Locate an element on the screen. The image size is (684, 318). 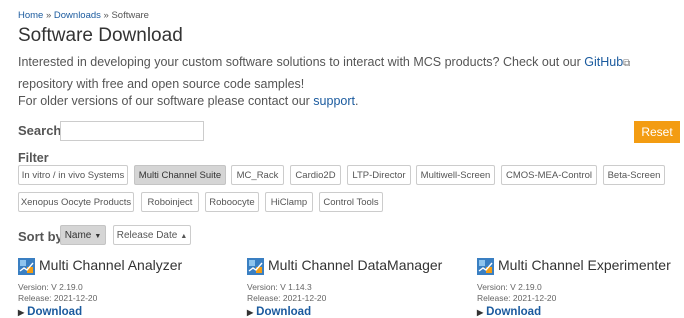
caret-up-icon: ▲ is located at coordinates (184, 236).